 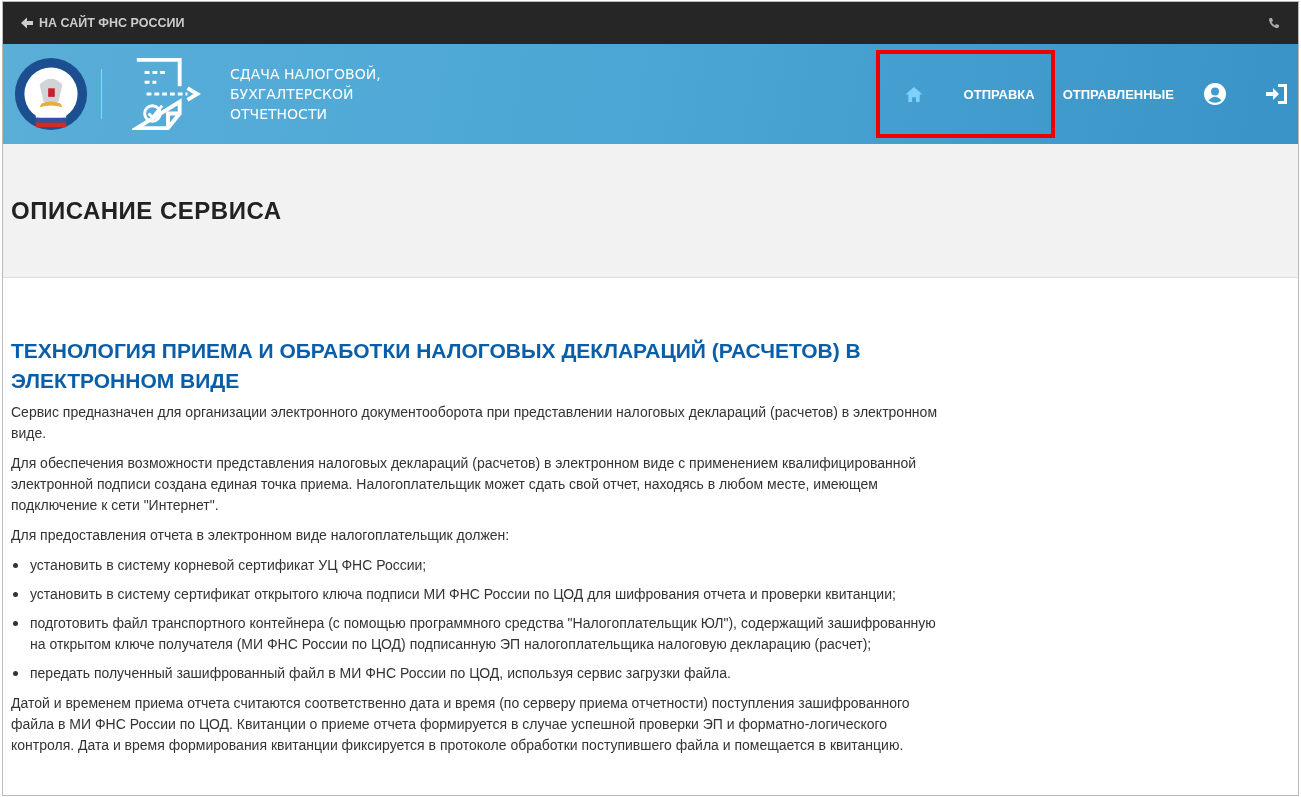 I want to click on emblem-logo-icon, so click(x=51, y=94).